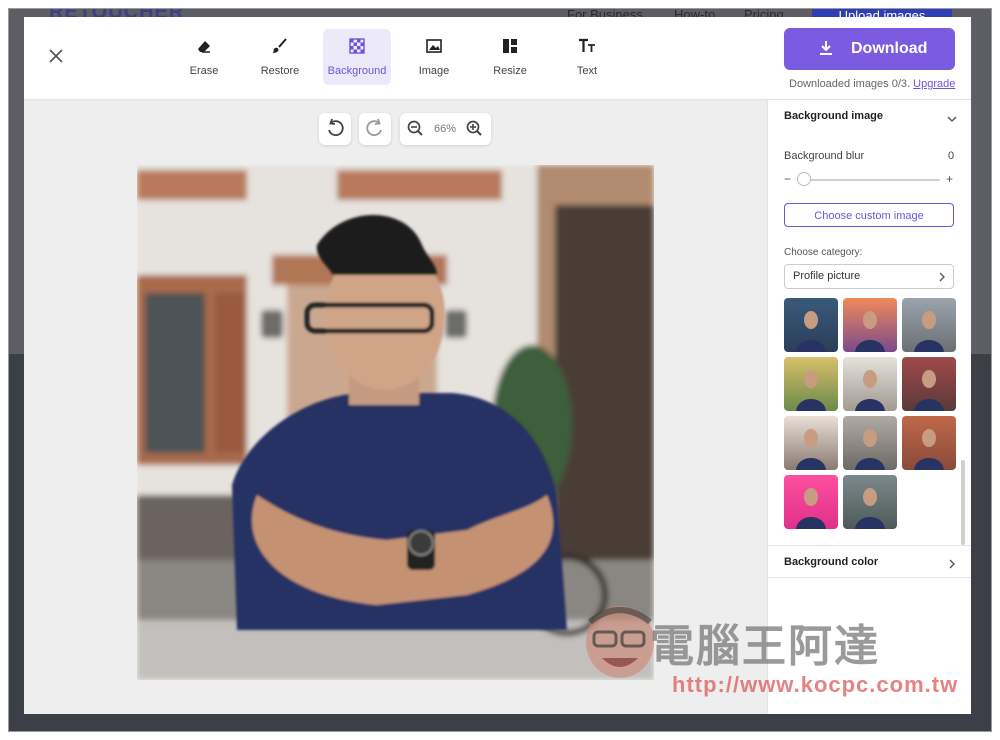  What do you see at coordinates (416, 129) in the screenshot?
I see `zoom-out-icon` at bounding box center [416, 129].